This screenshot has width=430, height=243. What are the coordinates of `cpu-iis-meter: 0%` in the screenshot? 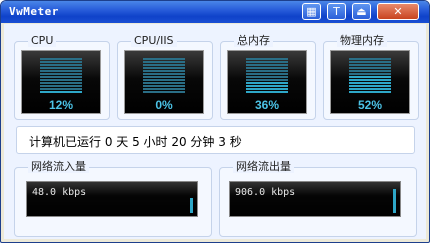 It's located at (164, 82).